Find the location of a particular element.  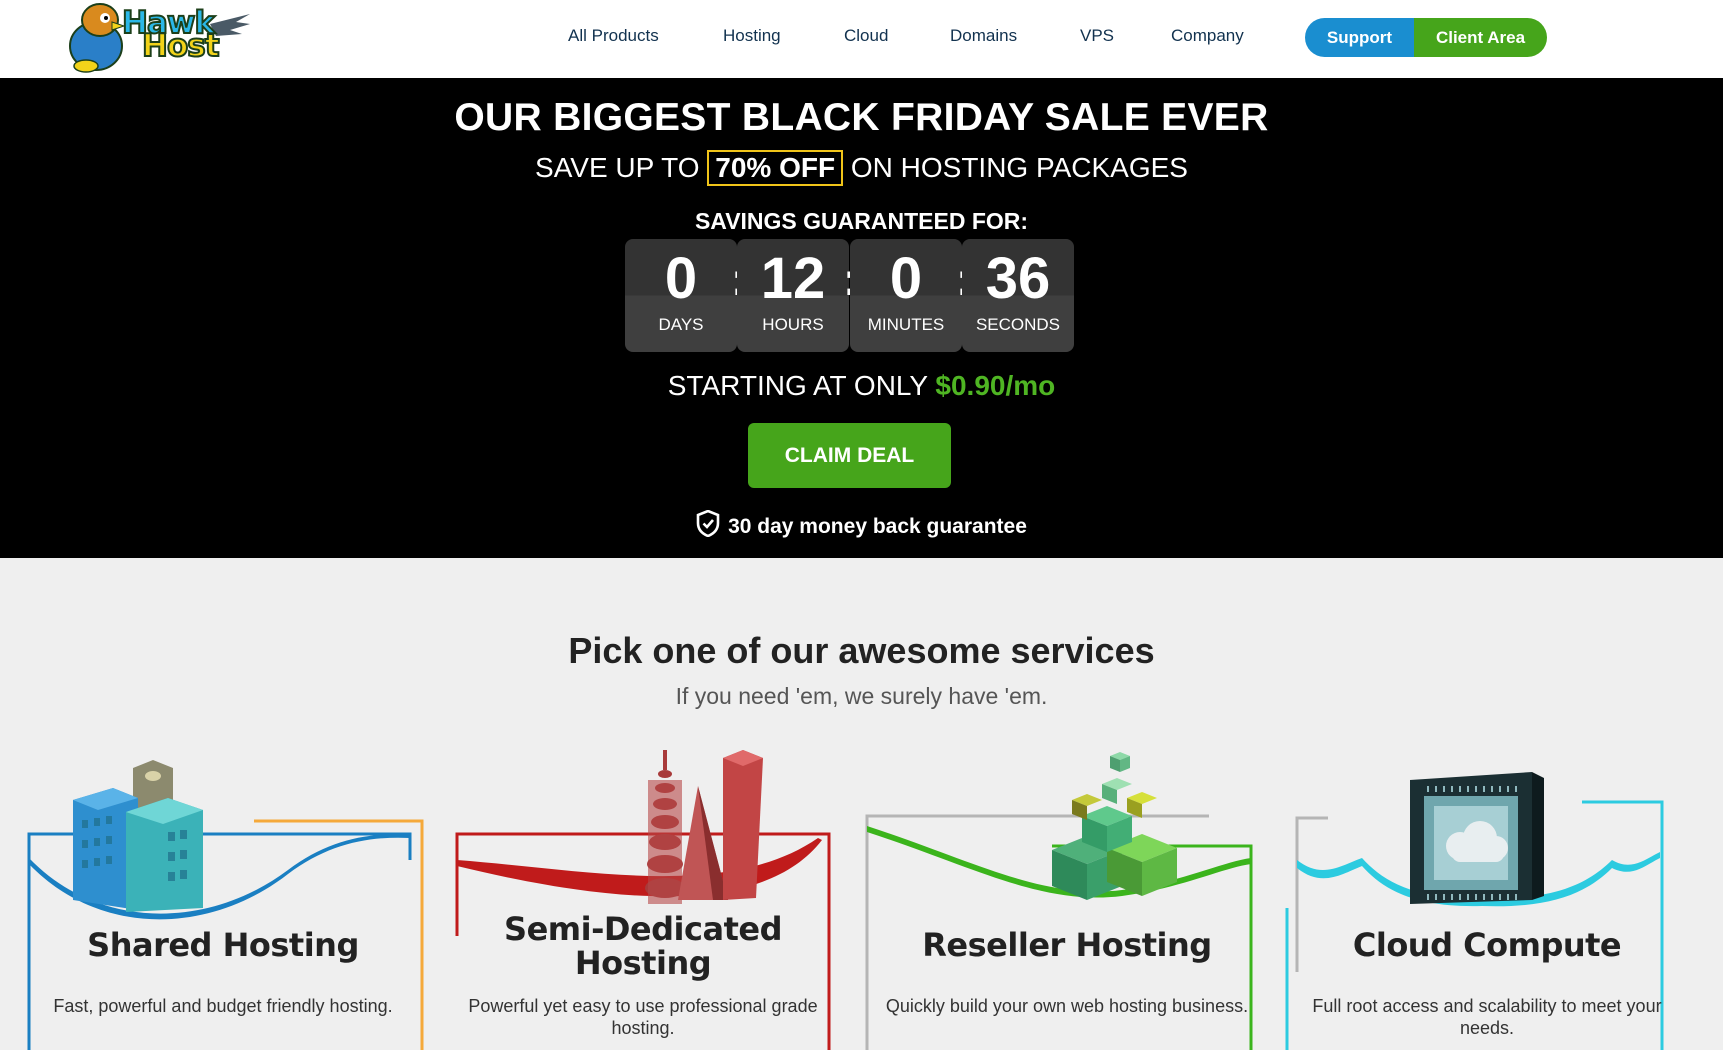

card-title: Shared Hosting is located at coordinates (223, 945).